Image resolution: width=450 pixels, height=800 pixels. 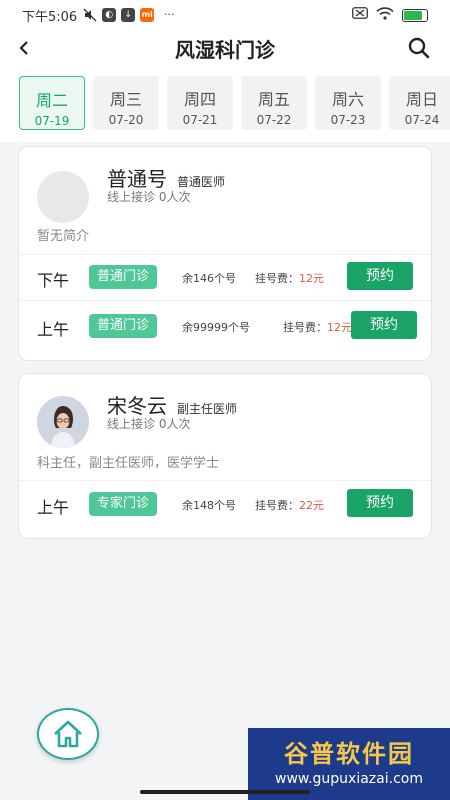 What do you see at coordinates (50, 17) in the screenshot?
I see `status-time: 下午5:06` at bounding box center [50, 17].